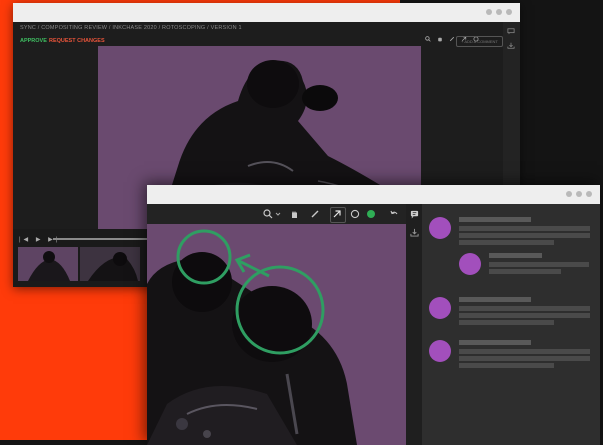 The width and height of the screenshot is (603, 445). I want to click on undo-icon, so click(394, 214).